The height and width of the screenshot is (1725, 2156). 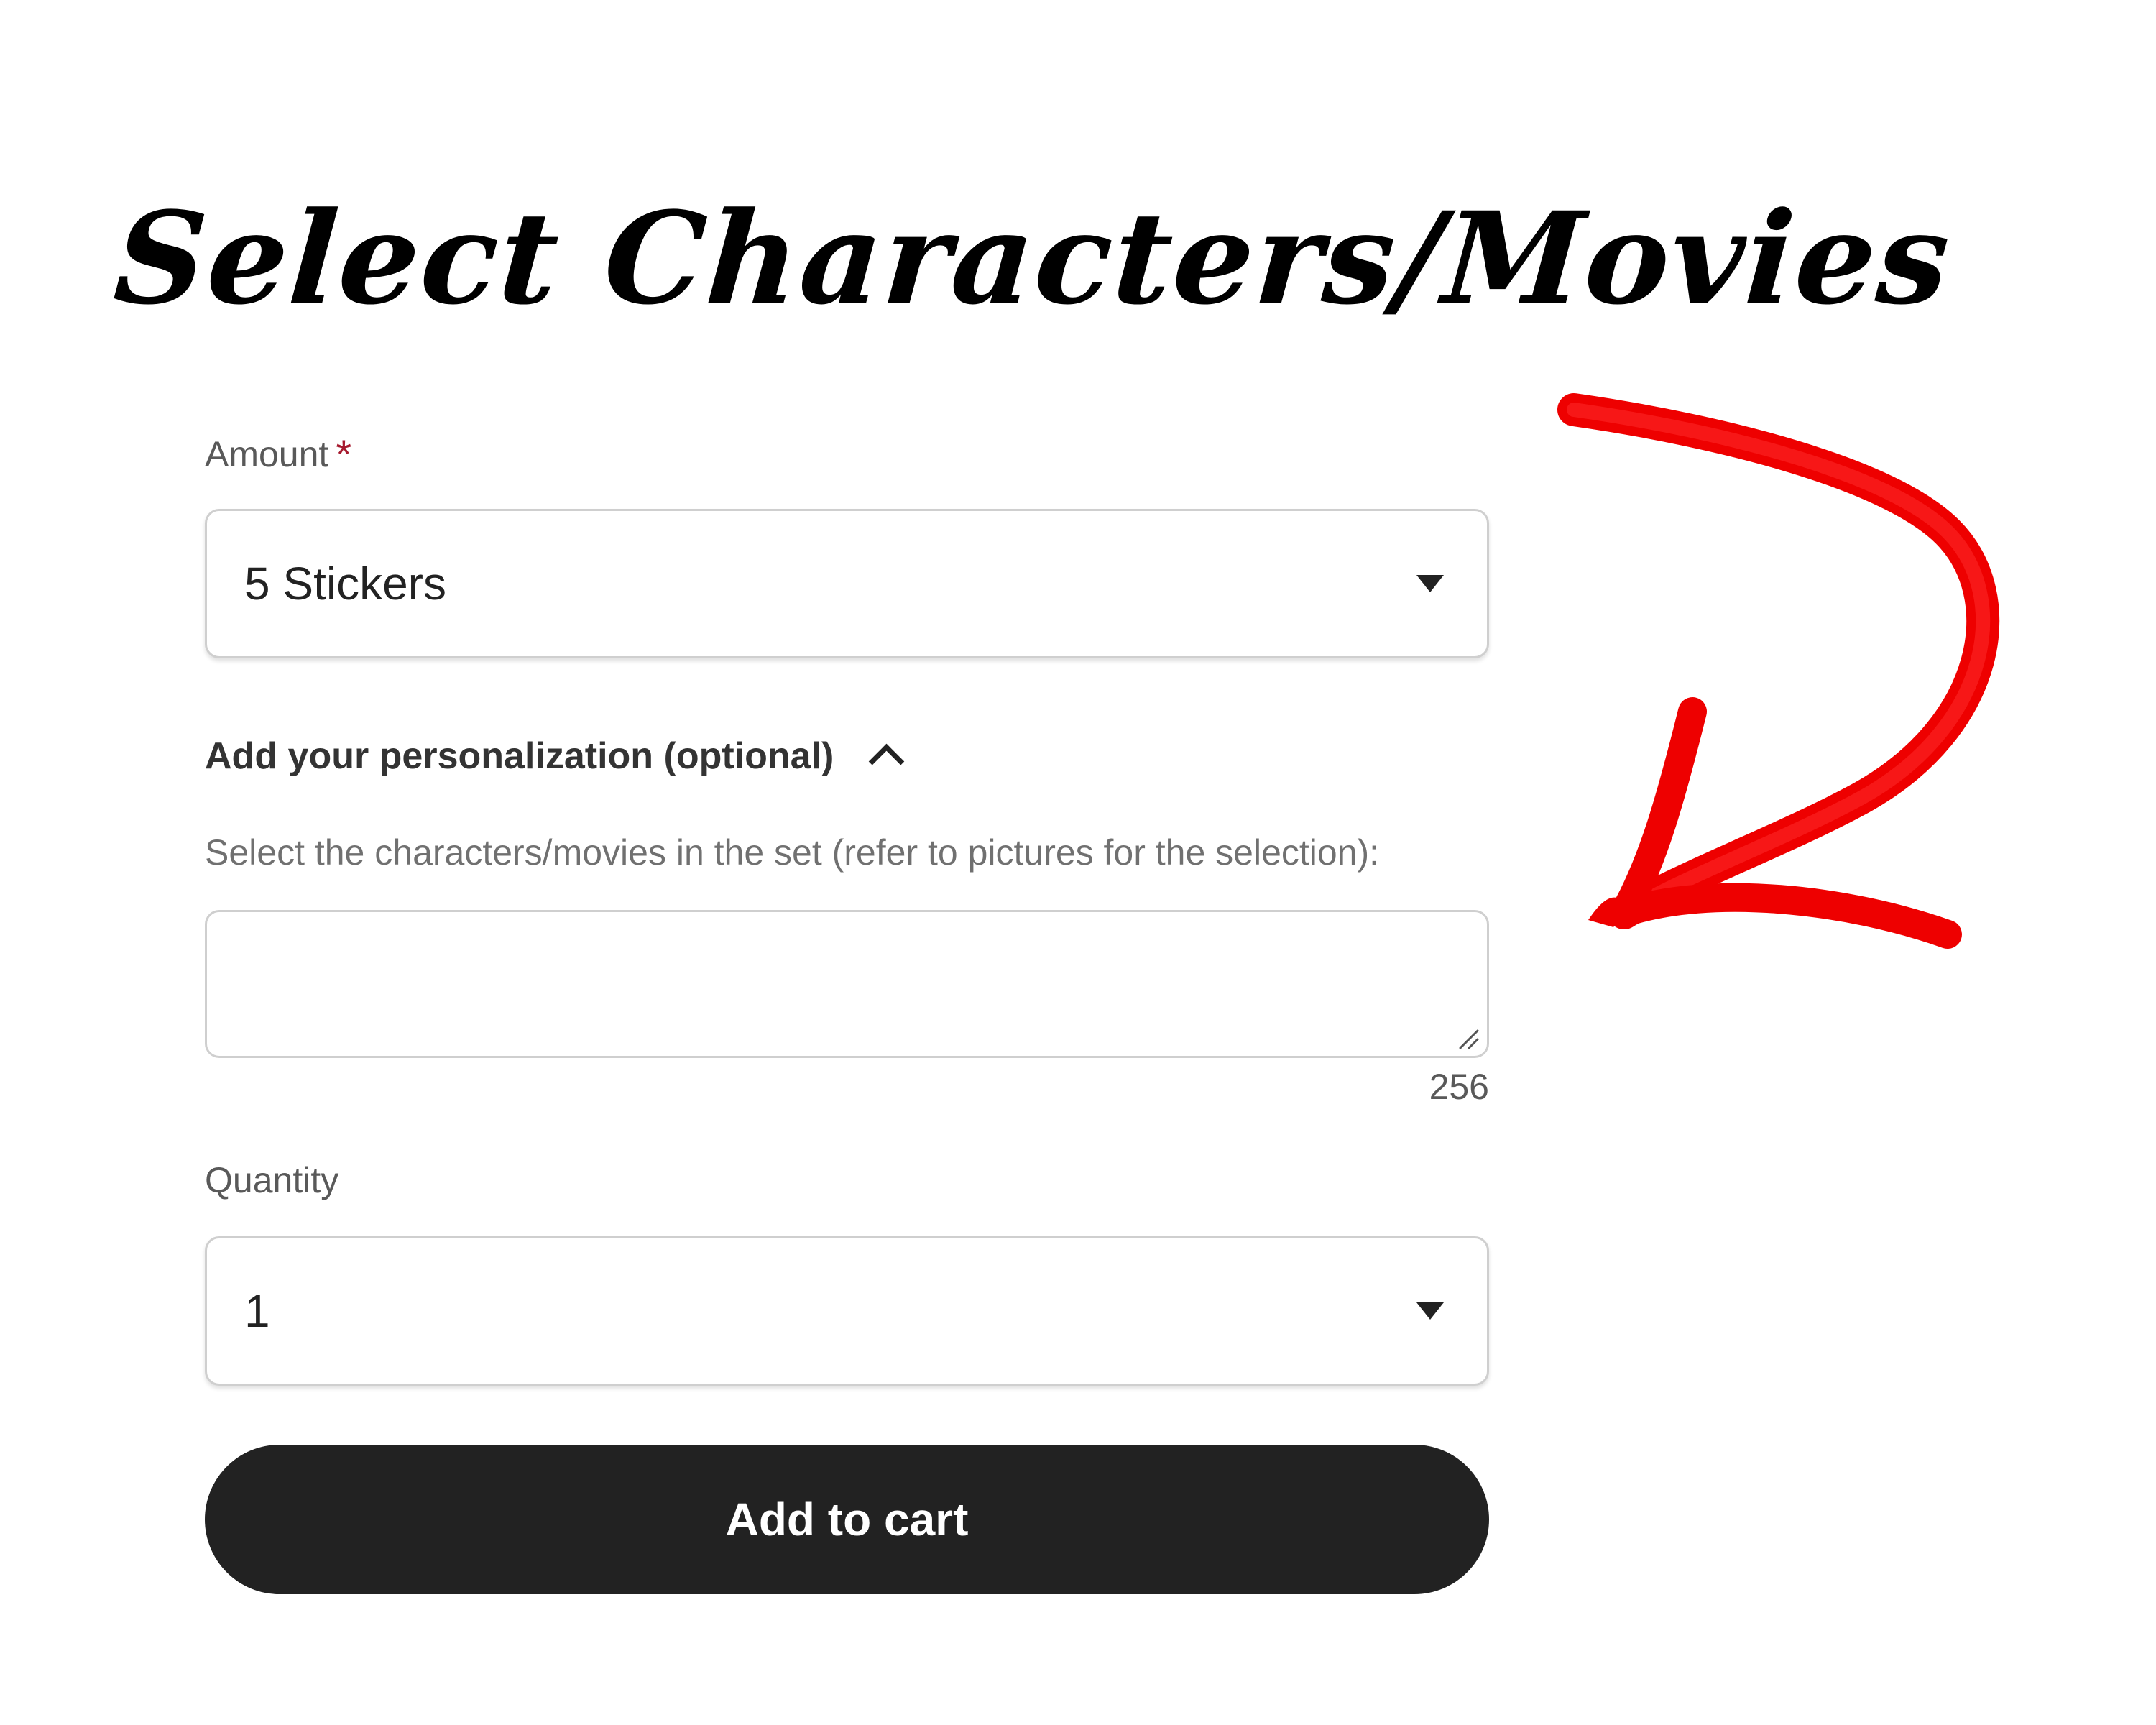 I want to click on quantity-label: Quantity, so click(x=272, y=1180).